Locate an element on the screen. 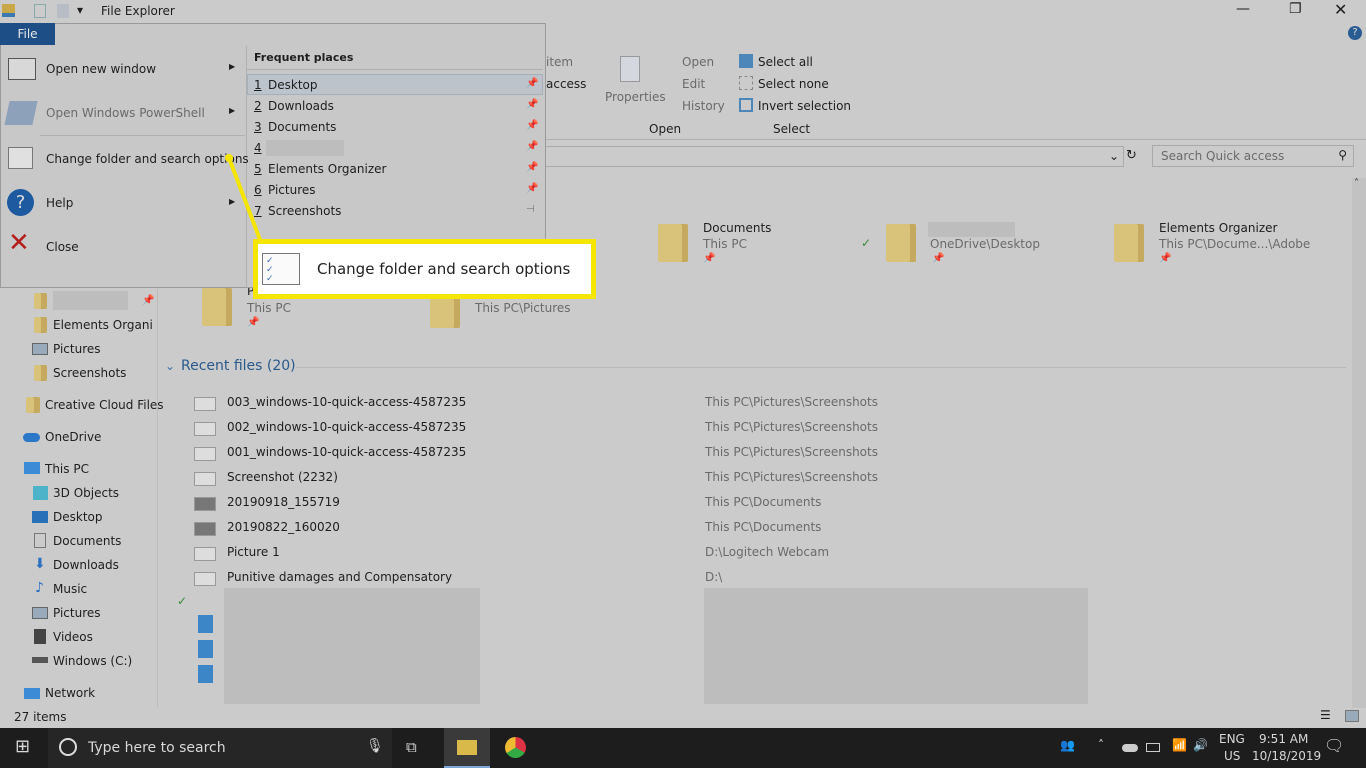  file-name: 20190822_160020 is located at coordinates (283, 527).